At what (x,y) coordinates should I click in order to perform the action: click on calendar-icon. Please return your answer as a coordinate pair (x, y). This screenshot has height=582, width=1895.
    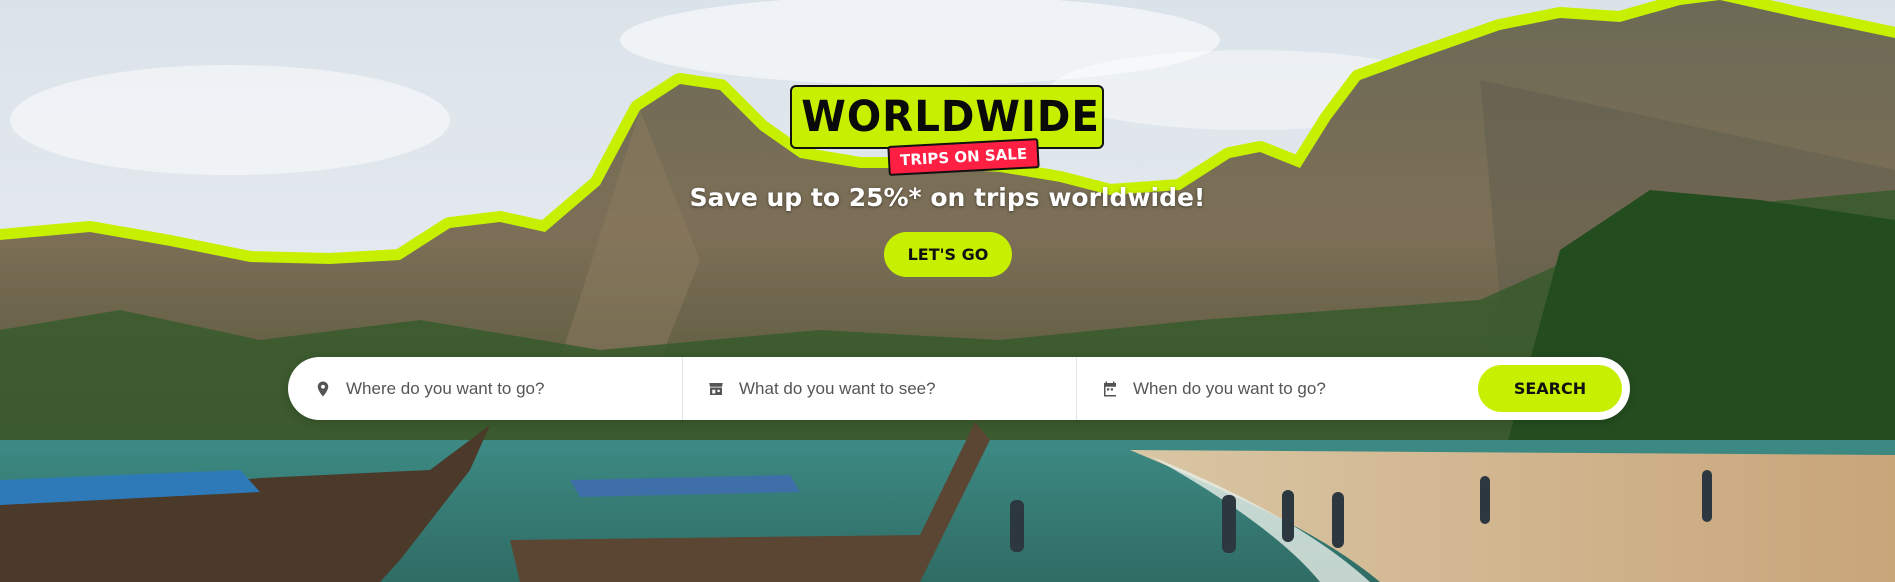
    Looking at the image, I should click on (1110, 388).